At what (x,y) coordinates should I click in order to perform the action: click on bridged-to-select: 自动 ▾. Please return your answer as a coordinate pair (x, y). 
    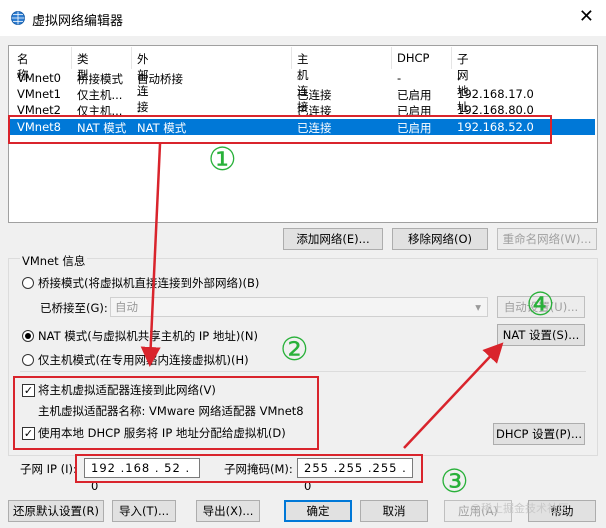
    Looking at the image, I should click on (299, 307).